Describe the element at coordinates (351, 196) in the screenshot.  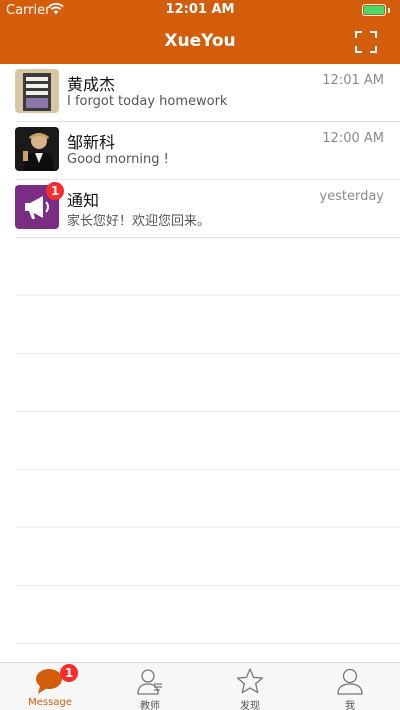
I see `message-time: yesterday` at that location.